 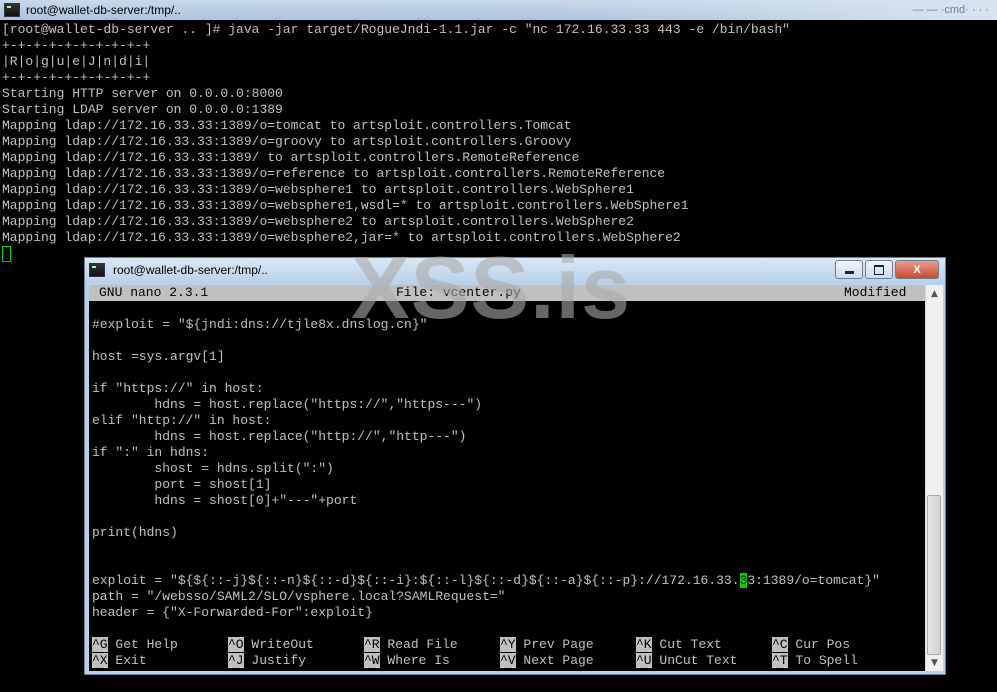 What do you see at coordinates (372, 660) in the screenshot?
I see `shortcut-key: ^W` at bounding box center [372, 660].